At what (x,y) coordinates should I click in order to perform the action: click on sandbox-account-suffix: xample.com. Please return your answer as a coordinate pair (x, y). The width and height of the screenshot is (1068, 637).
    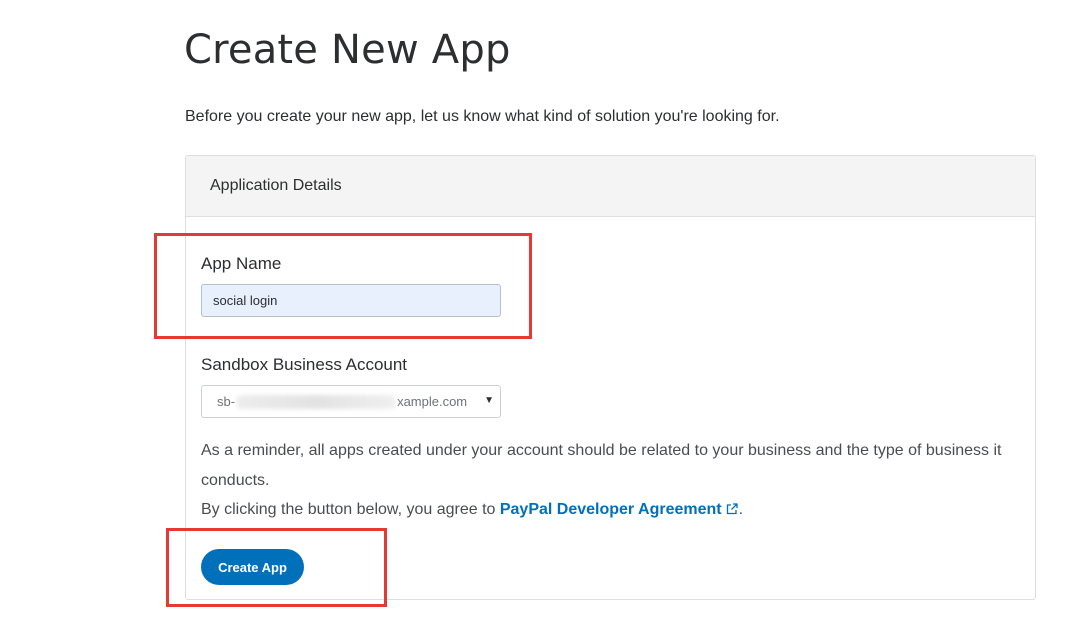
    Looking at the image, I should click on (432, 401).